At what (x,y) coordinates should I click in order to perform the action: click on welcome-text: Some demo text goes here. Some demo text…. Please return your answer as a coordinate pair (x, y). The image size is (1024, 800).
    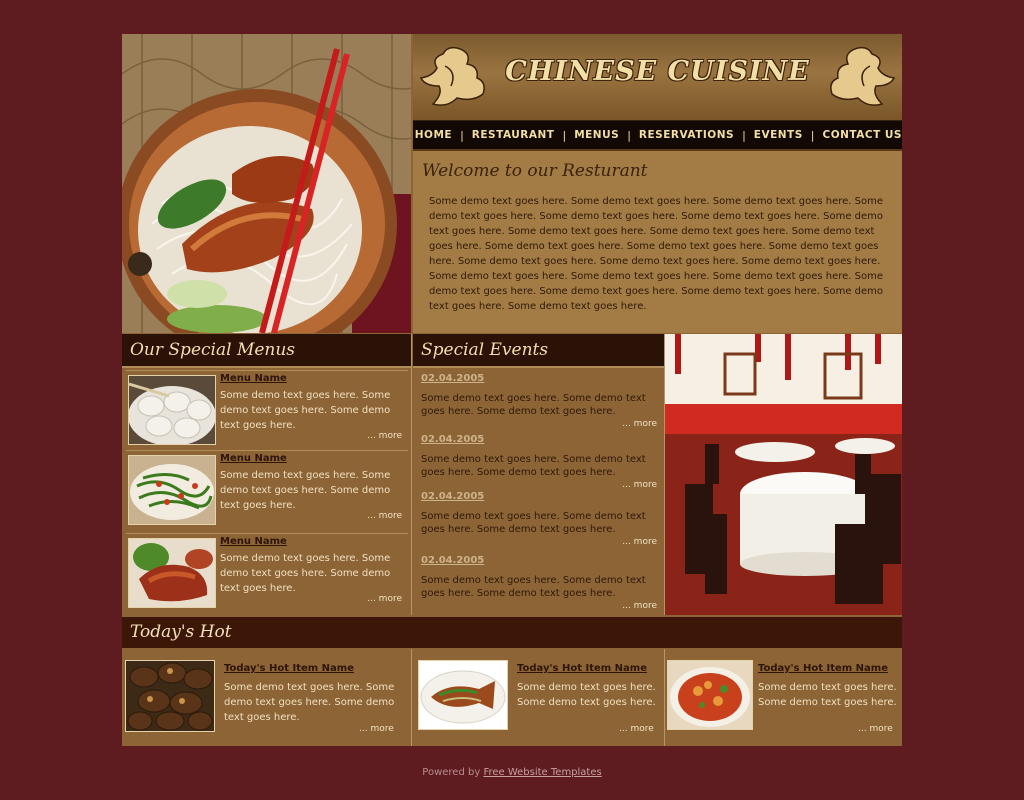
    Looking at the image, I should click on (656, 254).